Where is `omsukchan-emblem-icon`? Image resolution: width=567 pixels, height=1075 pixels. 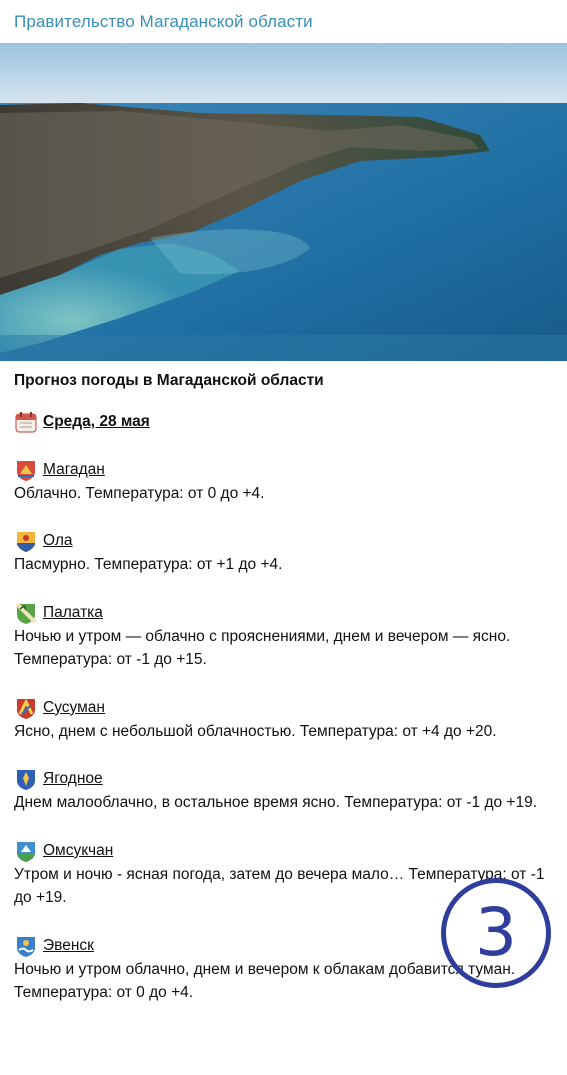
omsukchan-emblem-icon is located at coordinates (26, 851).